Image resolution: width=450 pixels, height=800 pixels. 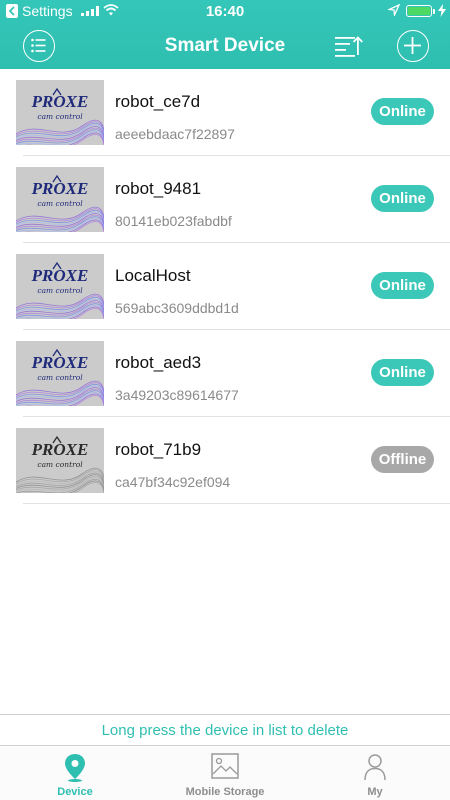 I want to click on device-id: 569abc3609ddbd1d, so click(x=177, y=308).